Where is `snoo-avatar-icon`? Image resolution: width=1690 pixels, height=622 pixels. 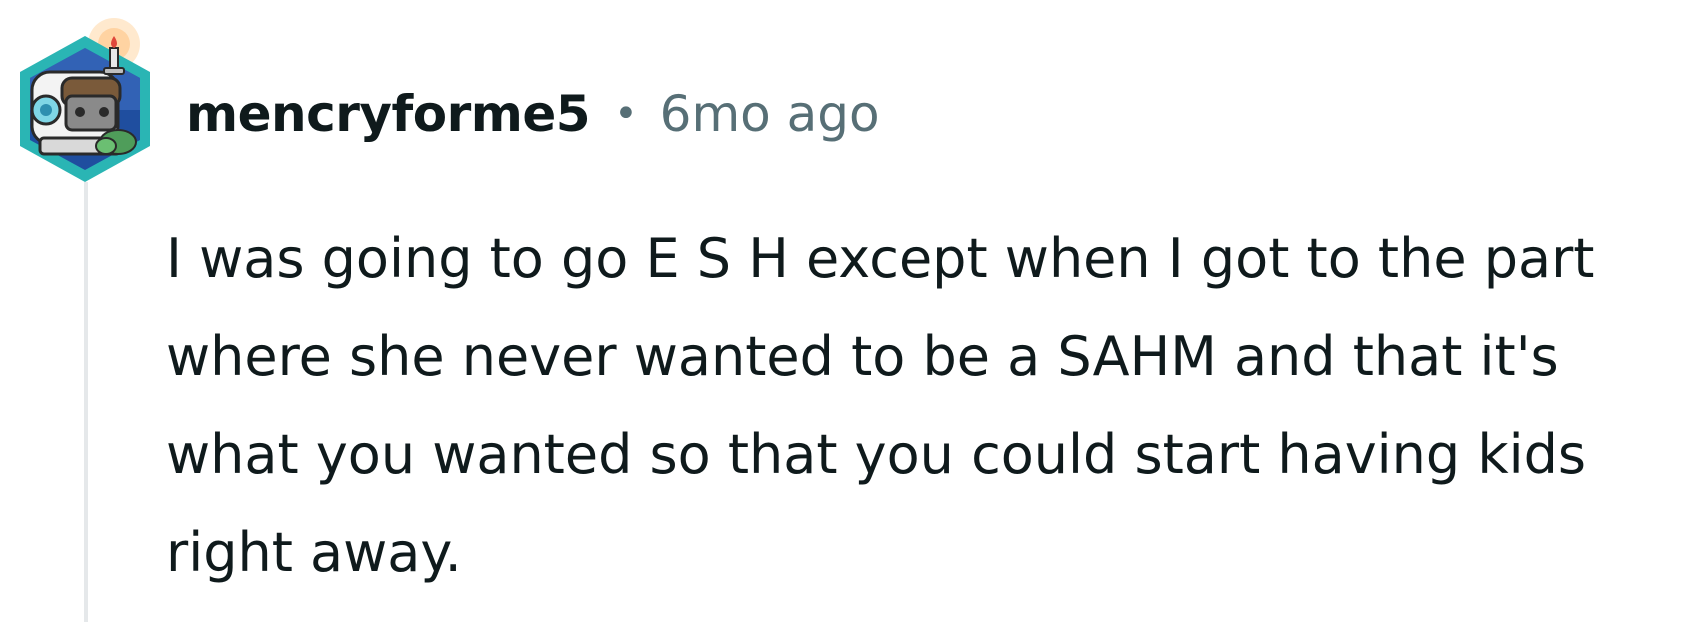 snoo-avatar-icon is located at coordinates (85, 100).